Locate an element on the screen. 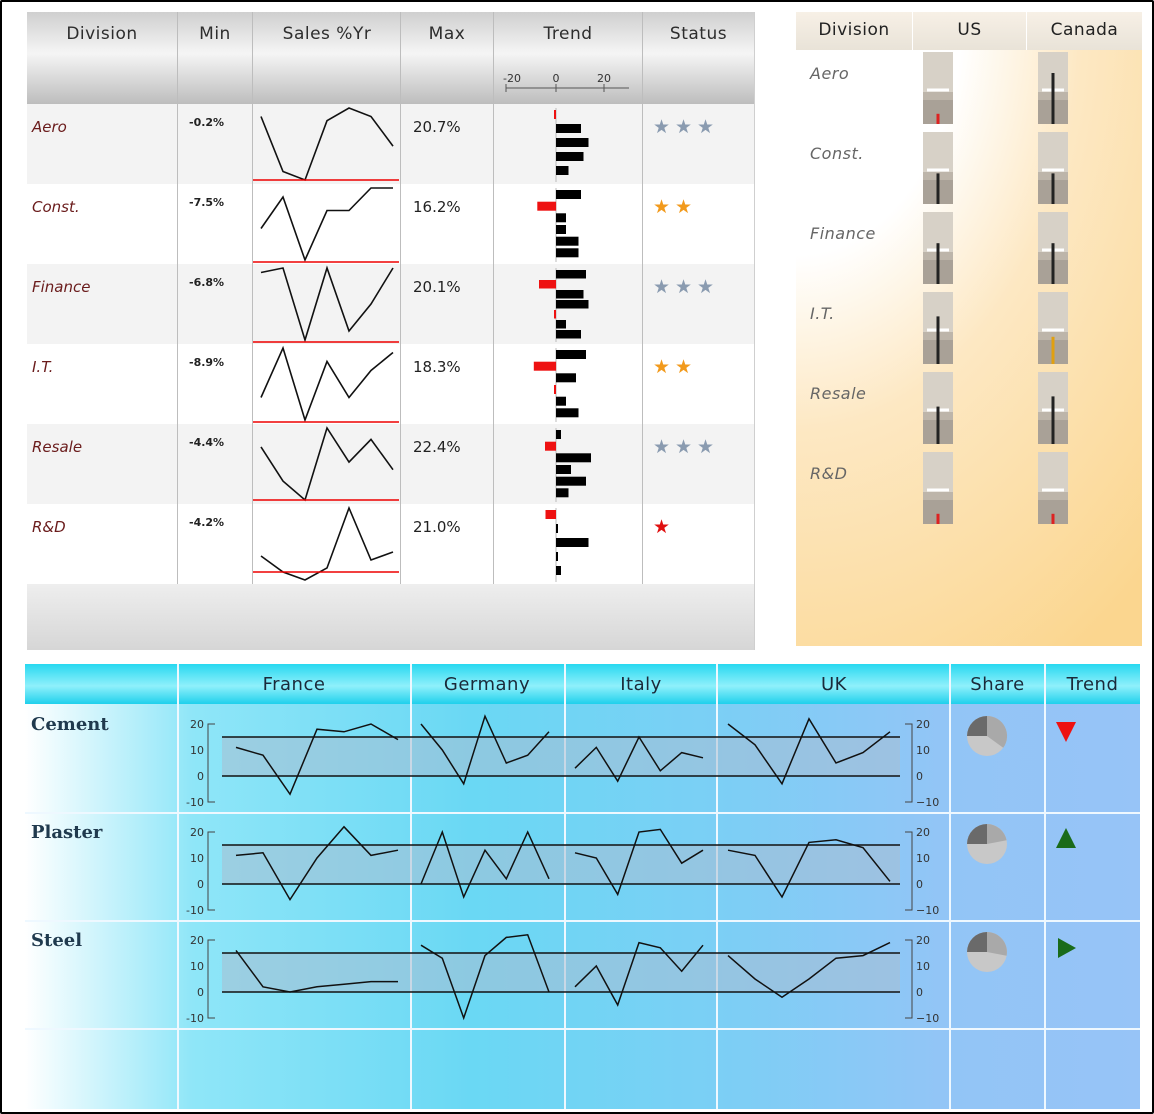 The image size is (1154, 1114). table-row: Resale -4.4% 22.4% ★ ★ ★ is located at coordinates (390, 464).